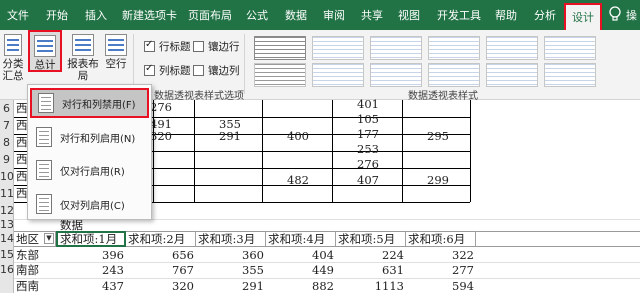 The height and width of the screenshot is (294, 640). I want to click on menu-item-on-cols-only: 仅对列启用(C), so click(89, 204).